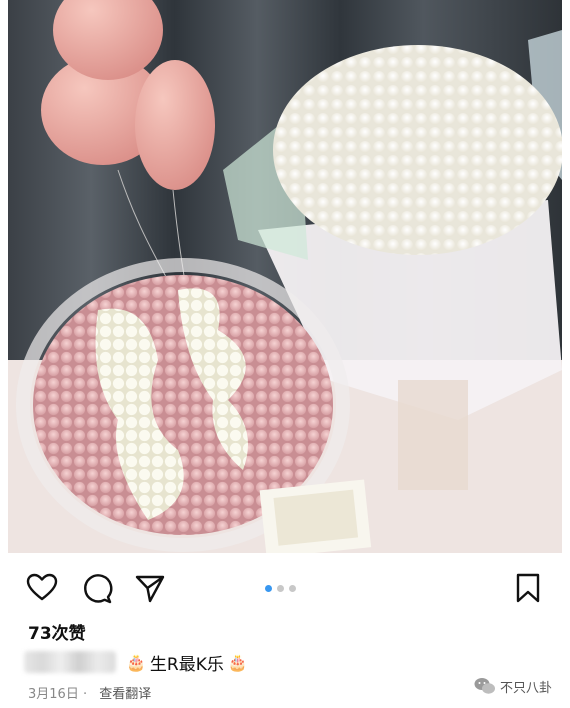 The height and width of the screenshot is (708, 570). I want to click on share-icon, so click(150, 588).